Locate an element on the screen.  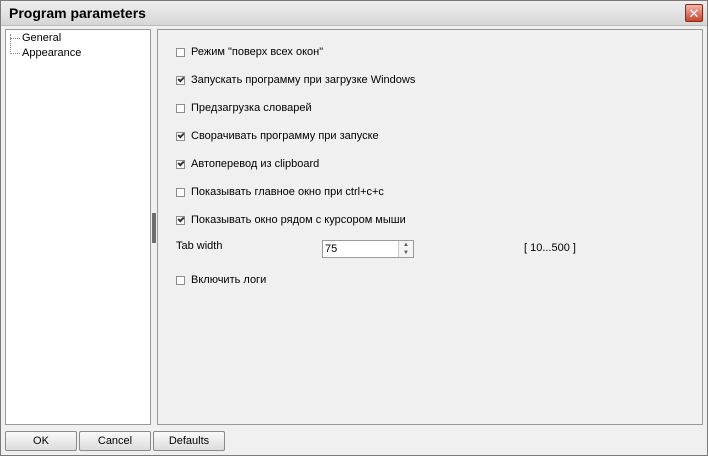
option-label: Автоперевод из clipboard is located at coordinates (255, 164).